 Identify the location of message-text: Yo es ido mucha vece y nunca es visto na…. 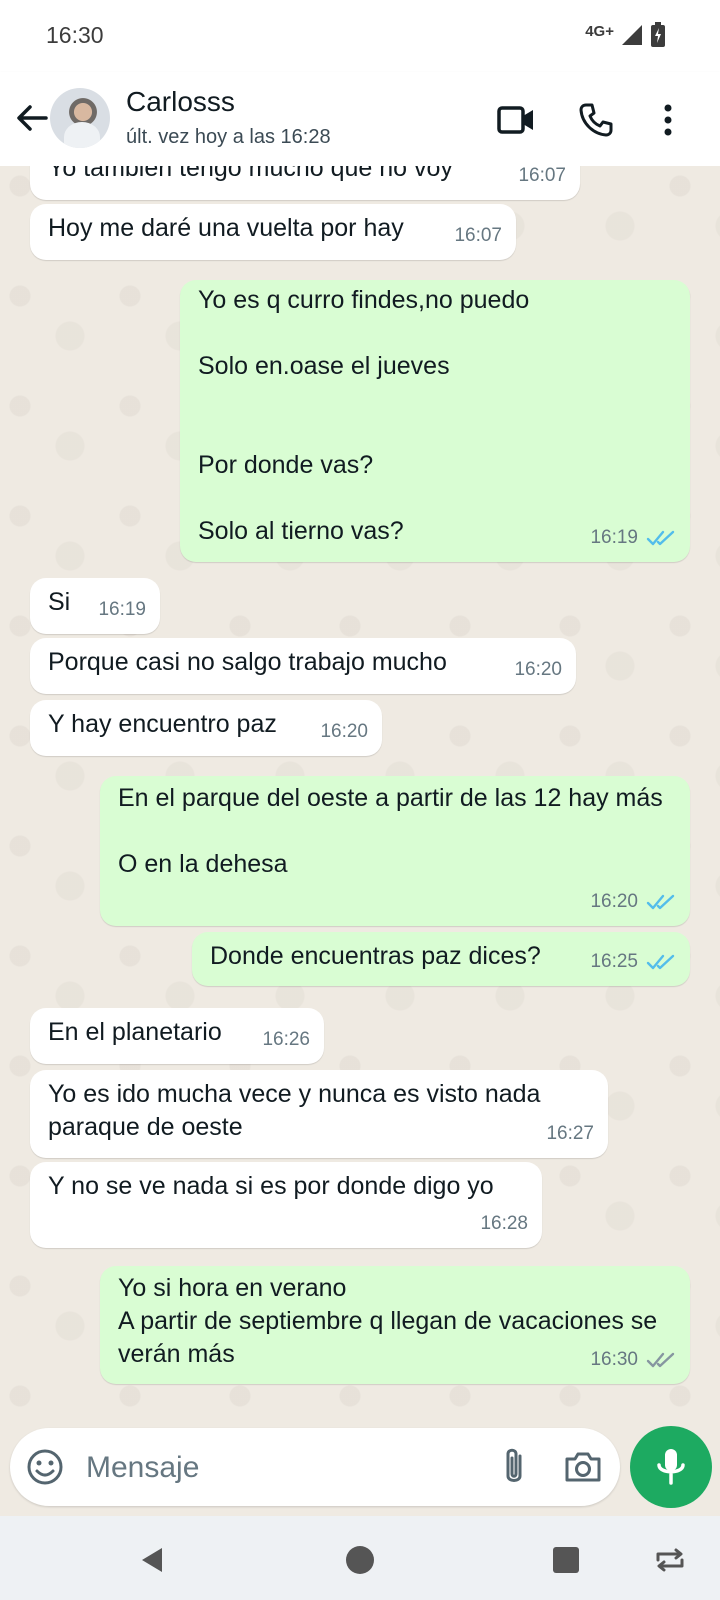
(298, 1110).